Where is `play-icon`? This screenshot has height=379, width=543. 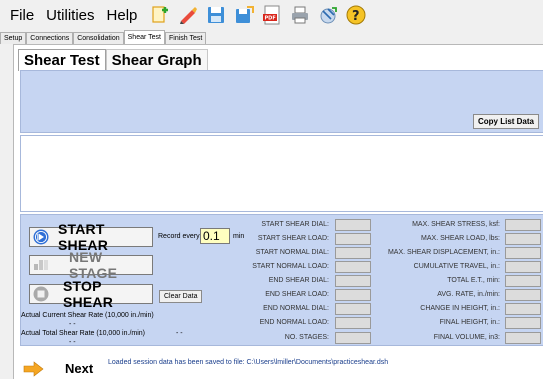
play-icon is located at coordinates (41, 237).